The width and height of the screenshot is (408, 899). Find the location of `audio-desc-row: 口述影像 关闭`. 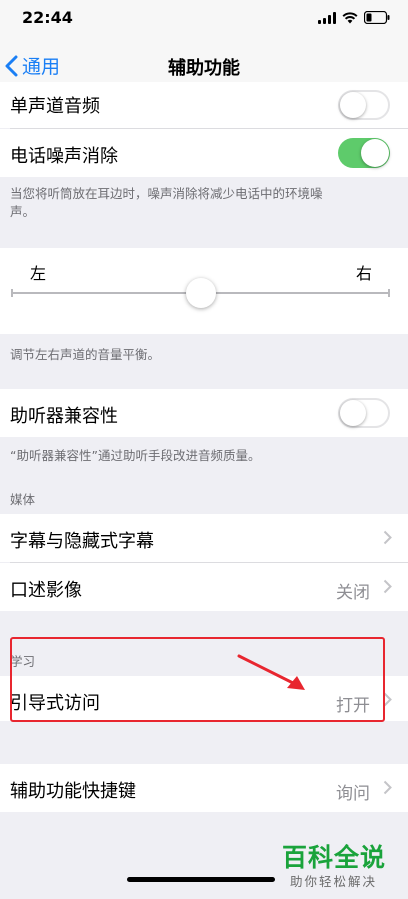

audio-desc-row: 口述影像 关闭 is located at coordinates (204, 587).